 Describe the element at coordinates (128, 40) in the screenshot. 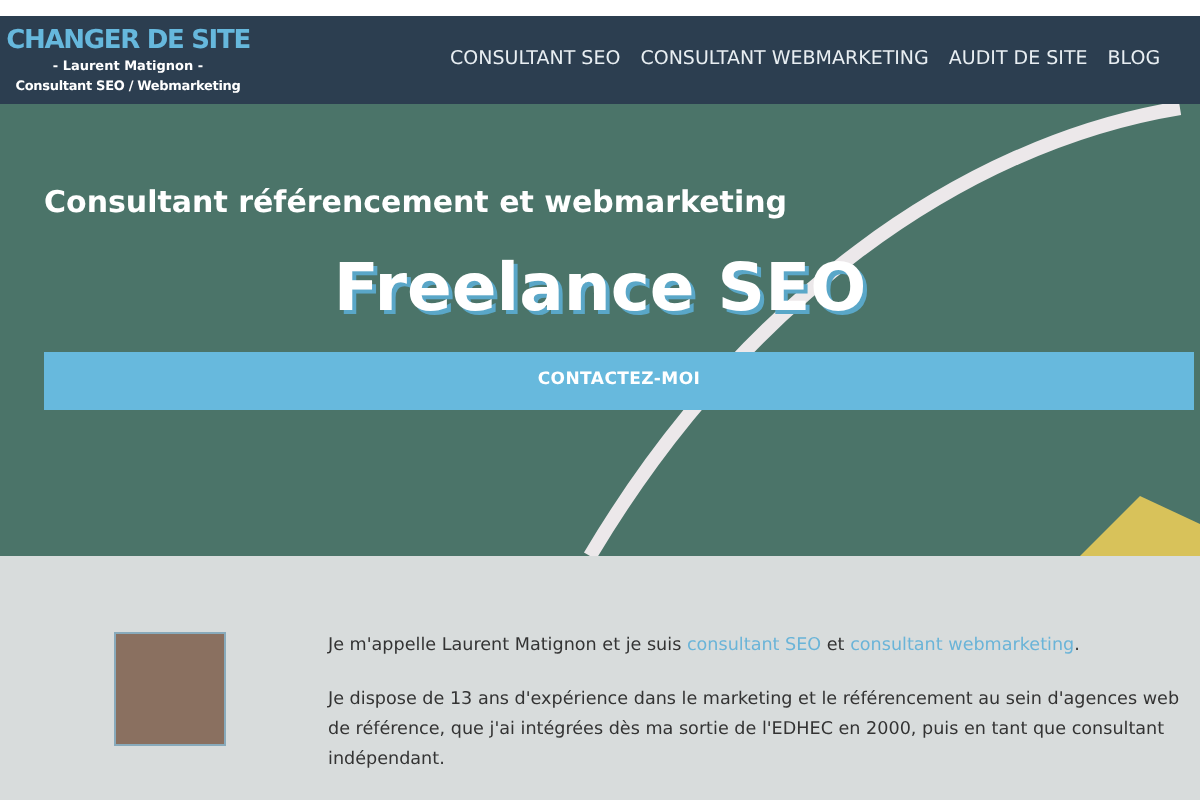

I see `logo-title: CHANGER DE SITE` at that location.